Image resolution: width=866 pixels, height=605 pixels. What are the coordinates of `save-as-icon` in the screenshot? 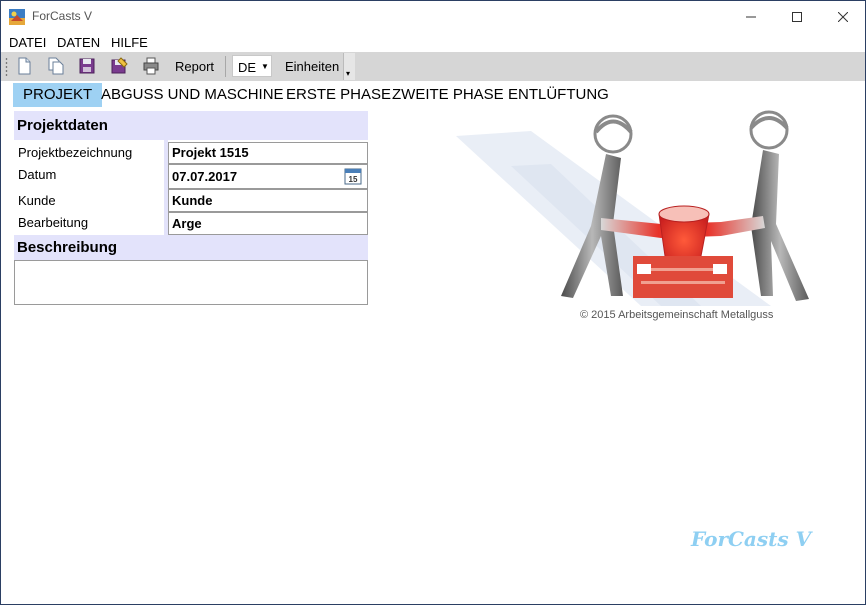 It's located at (119, 66).